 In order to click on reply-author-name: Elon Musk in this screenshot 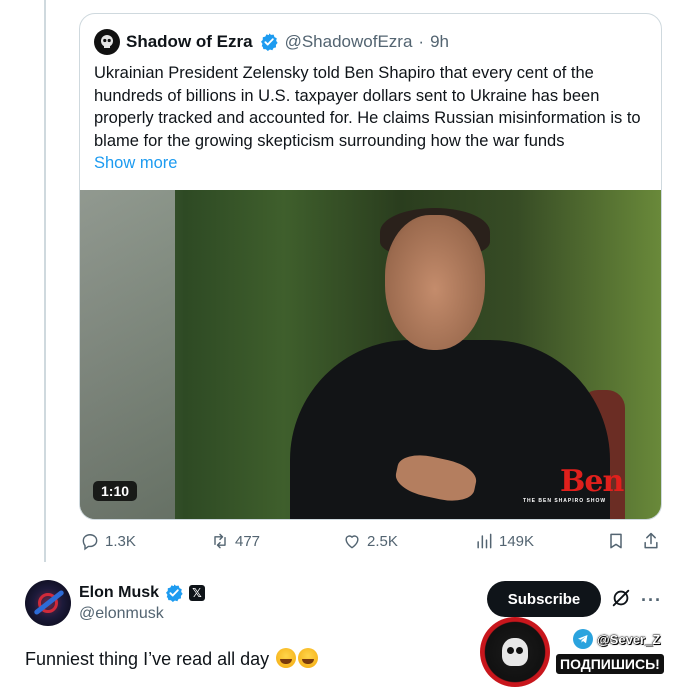, I will do `click(119, 593)`.